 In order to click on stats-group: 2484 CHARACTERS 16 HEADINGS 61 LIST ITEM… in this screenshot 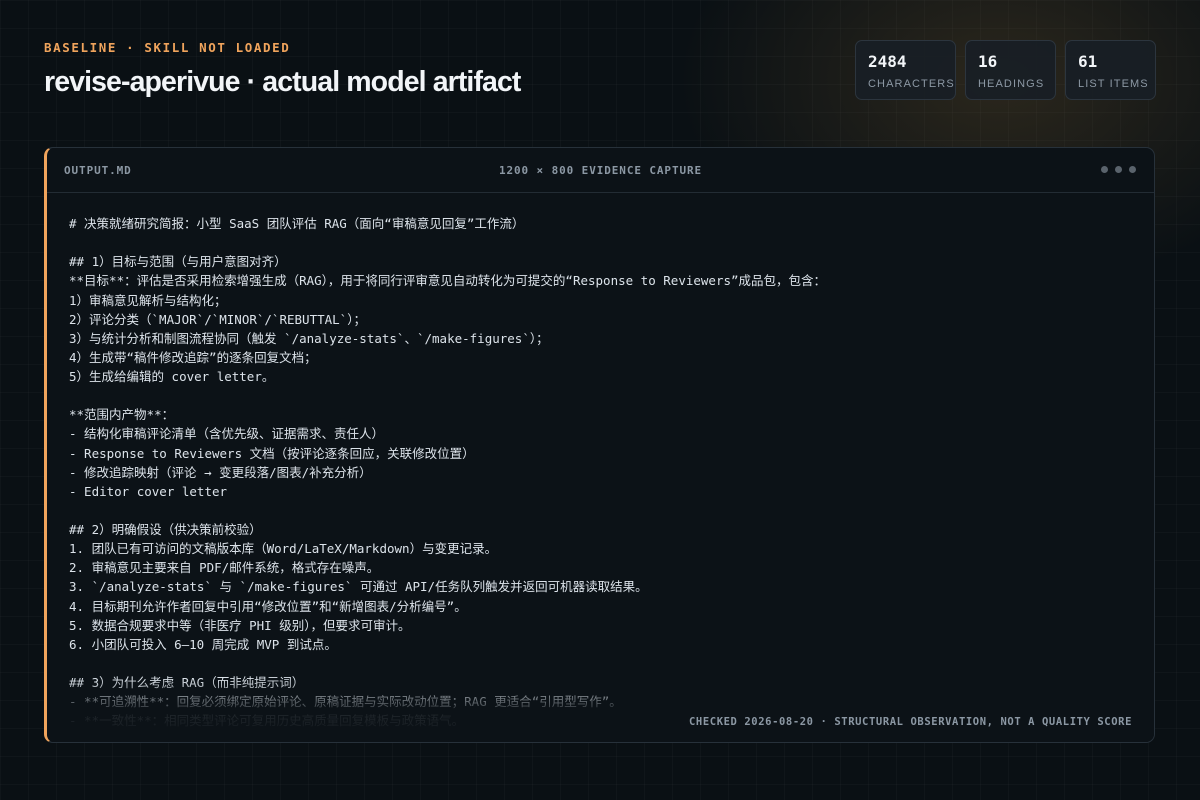, I will do `click(1005, 70)`.